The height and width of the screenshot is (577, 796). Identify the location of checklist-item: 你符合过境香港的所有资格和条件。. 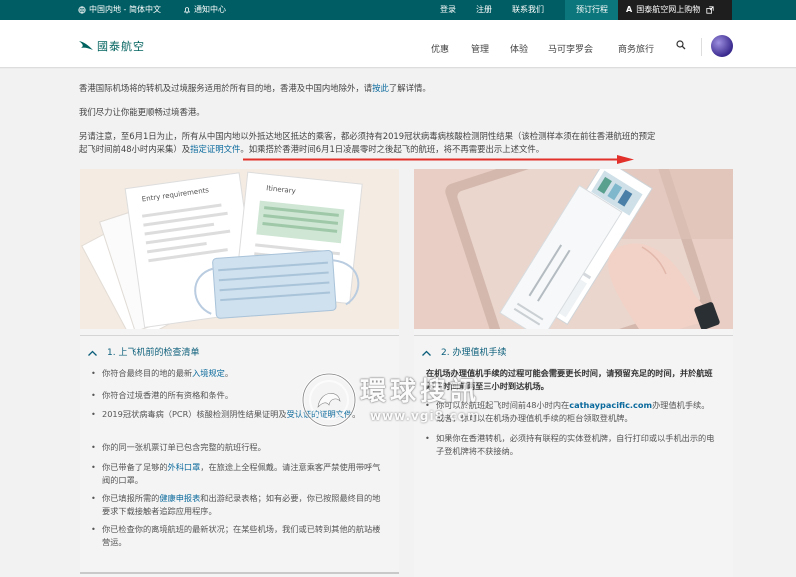
(236, 395).